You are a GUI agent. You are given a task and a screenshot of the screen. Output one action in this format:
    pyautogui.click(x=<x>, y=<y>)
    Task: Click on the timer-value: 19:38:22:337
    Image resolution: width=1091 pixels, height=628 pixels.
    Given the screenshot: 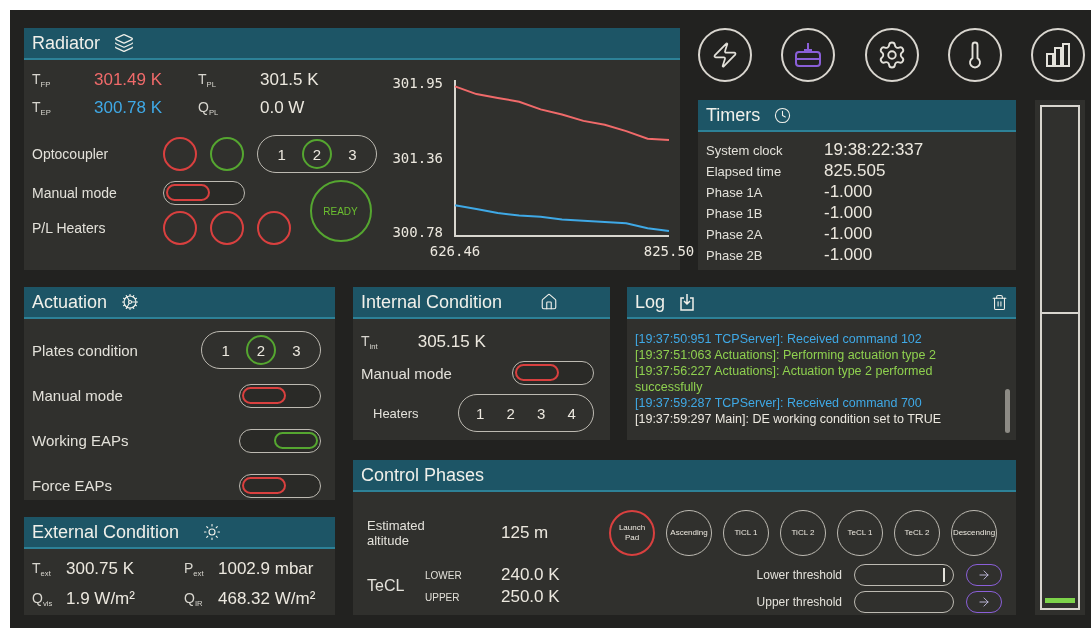 What is the action you would take?
    pyautogui.click(x=874, y=150)
    